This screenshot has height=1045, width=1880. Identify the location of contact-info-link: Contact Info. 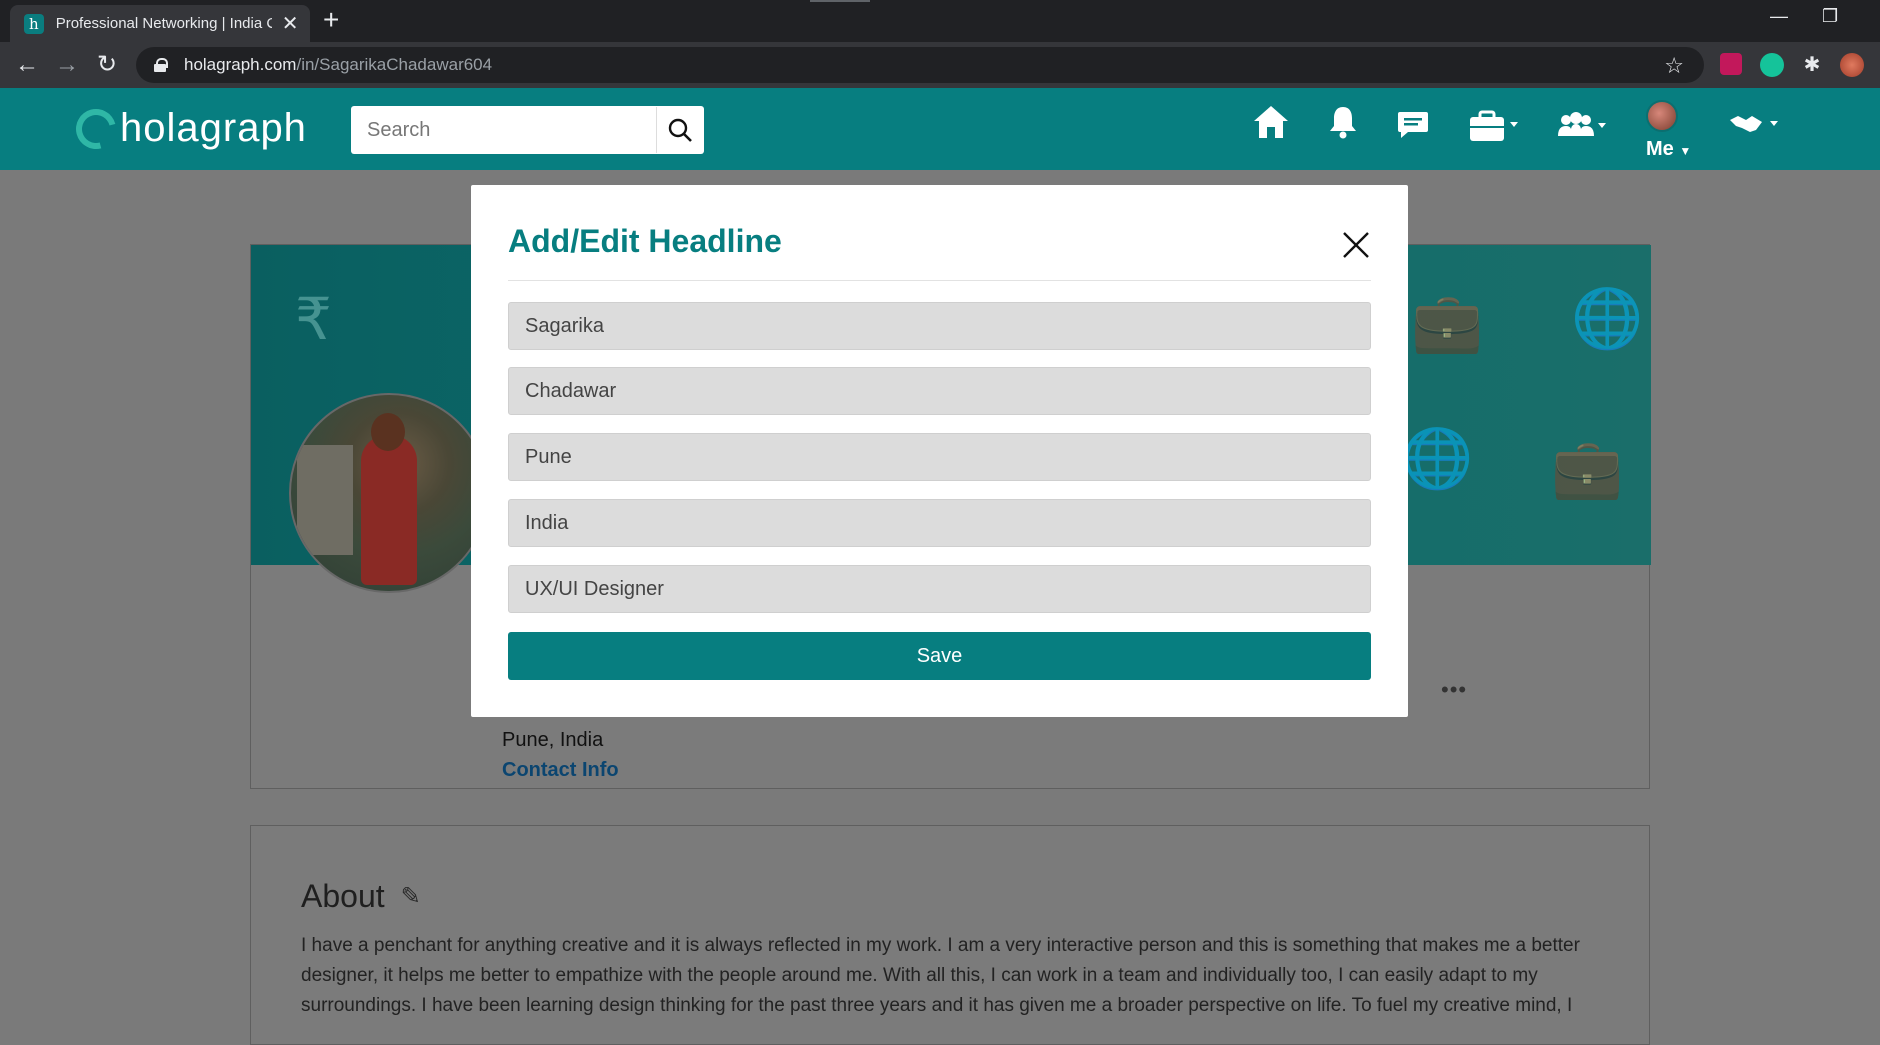
(560, 770).